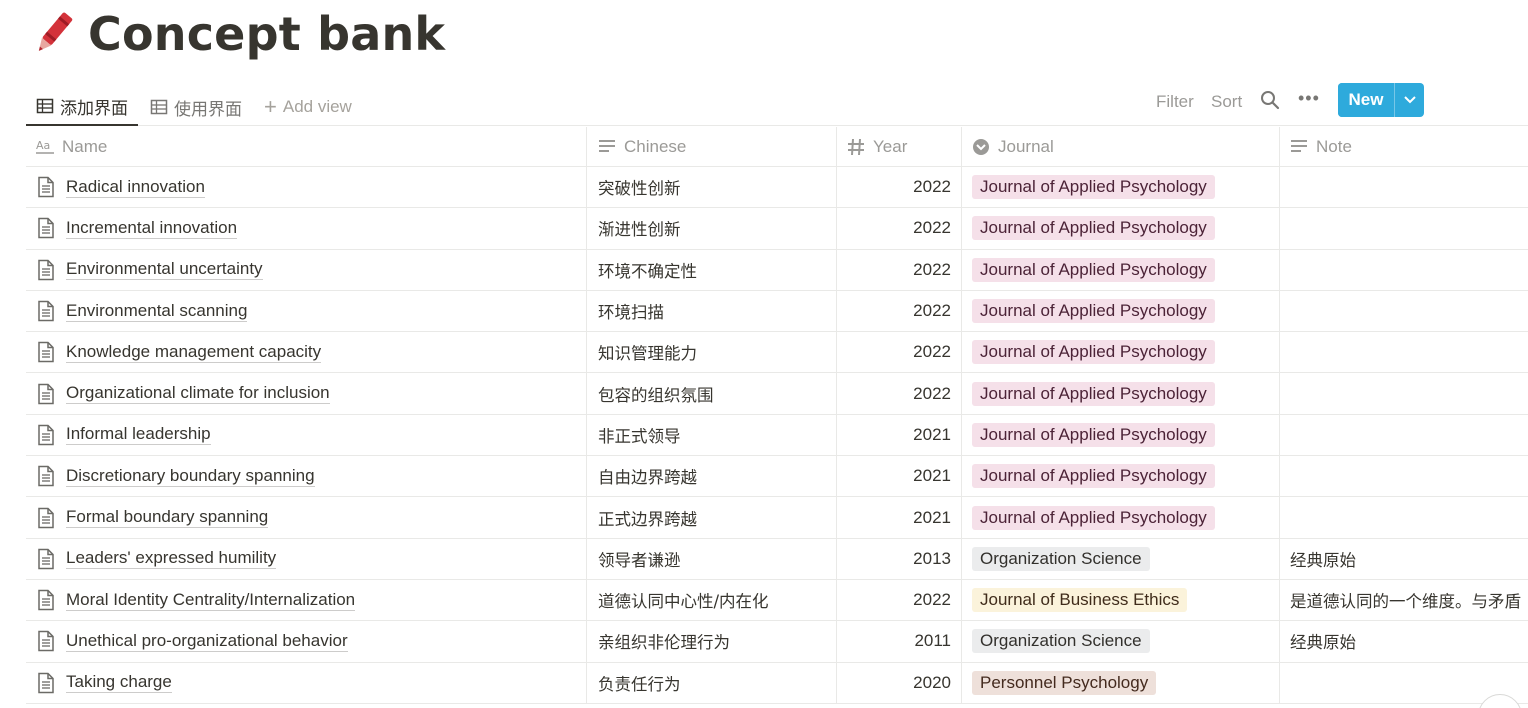  Describe the element at coordinates (899, 558) in the screenshot. I see `year-cell: 2013` at that location.